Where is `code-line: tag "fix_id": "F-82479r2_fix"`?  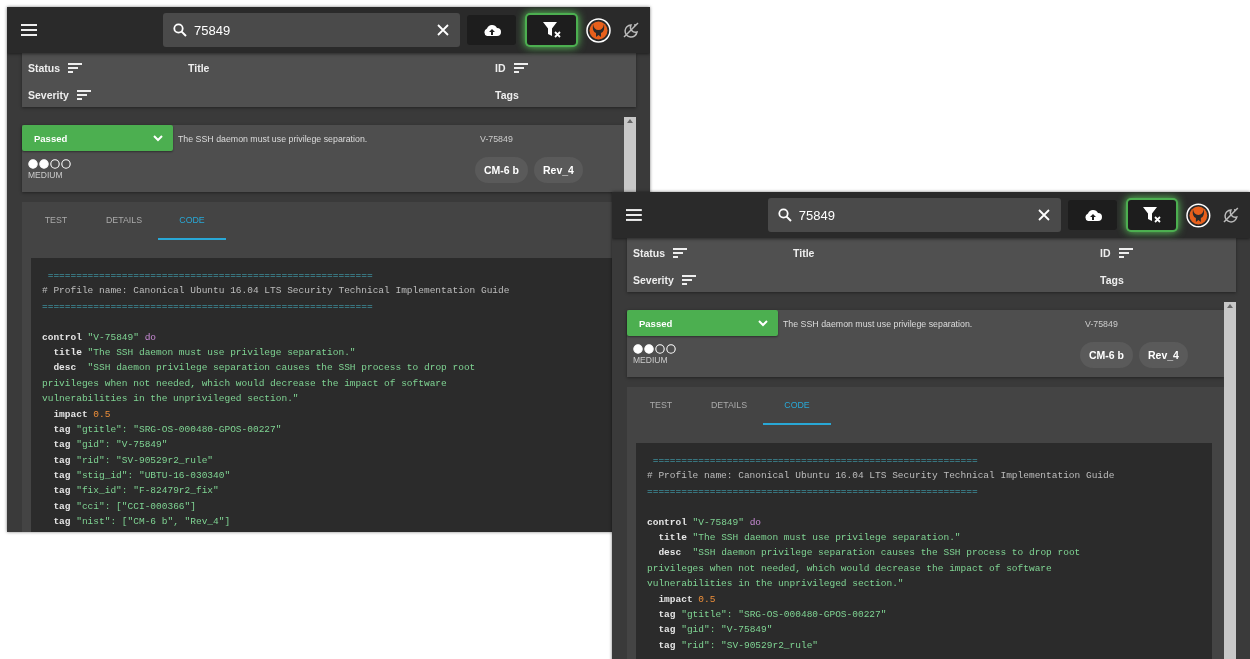
code-line: tag "fix_id": "F-82479r2_fix" is located at coordinates (136, 491).